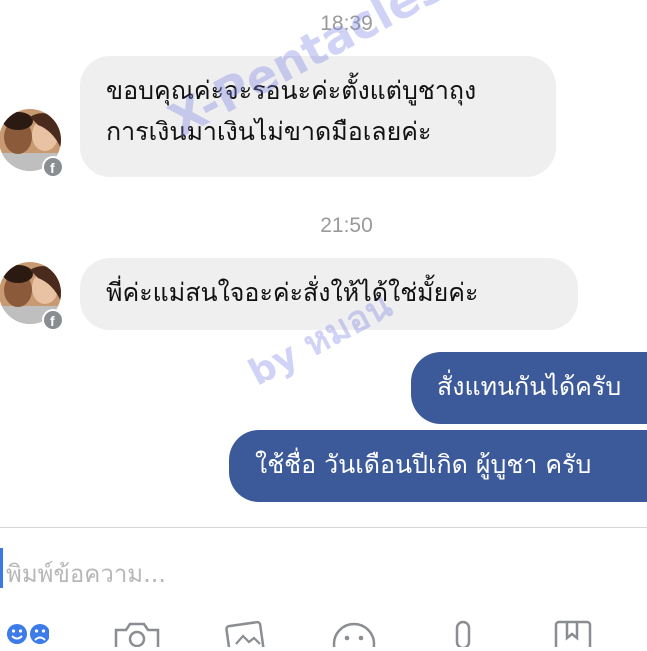 Image resolution: width=647 pixels, height=651 pixels. Describe the element at coordinates (247, 635) in the screenshot. I see `gallery-icon` at that location.